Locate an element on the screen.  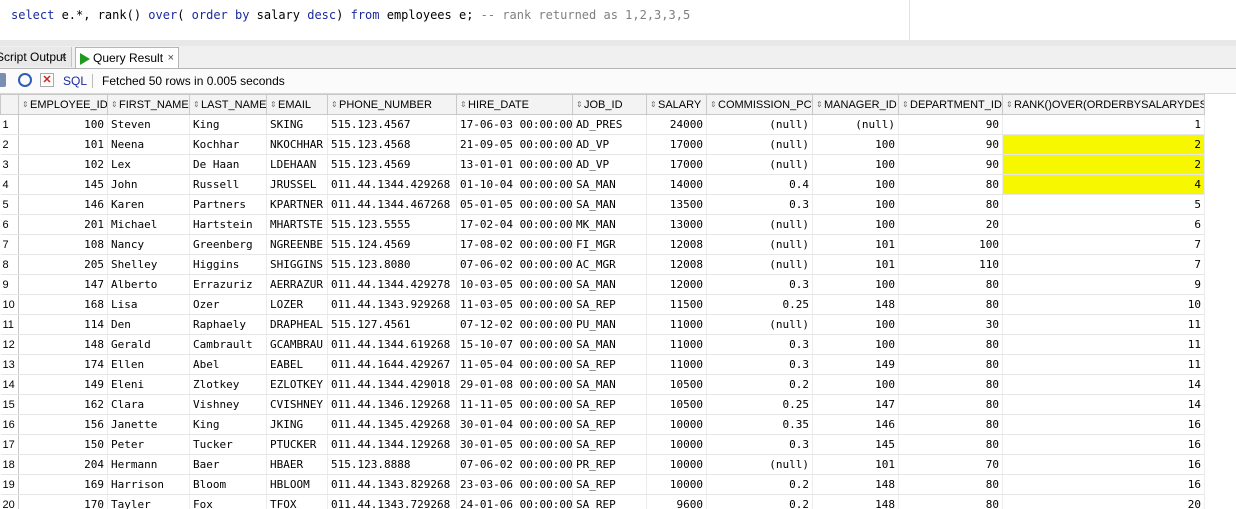
table-cell: Hartstein is located at coordinates (228, 224).